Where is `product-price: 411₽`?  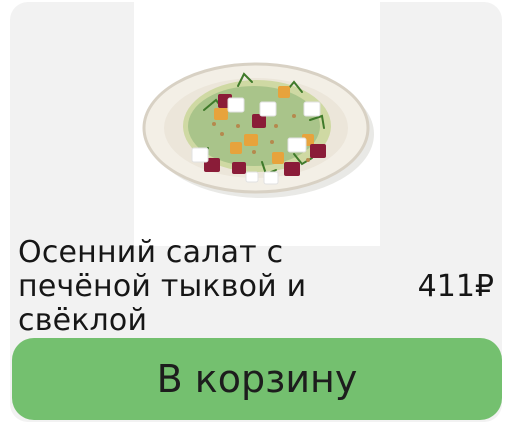
product-price: 411₽ is located at coordinates (455, 286).